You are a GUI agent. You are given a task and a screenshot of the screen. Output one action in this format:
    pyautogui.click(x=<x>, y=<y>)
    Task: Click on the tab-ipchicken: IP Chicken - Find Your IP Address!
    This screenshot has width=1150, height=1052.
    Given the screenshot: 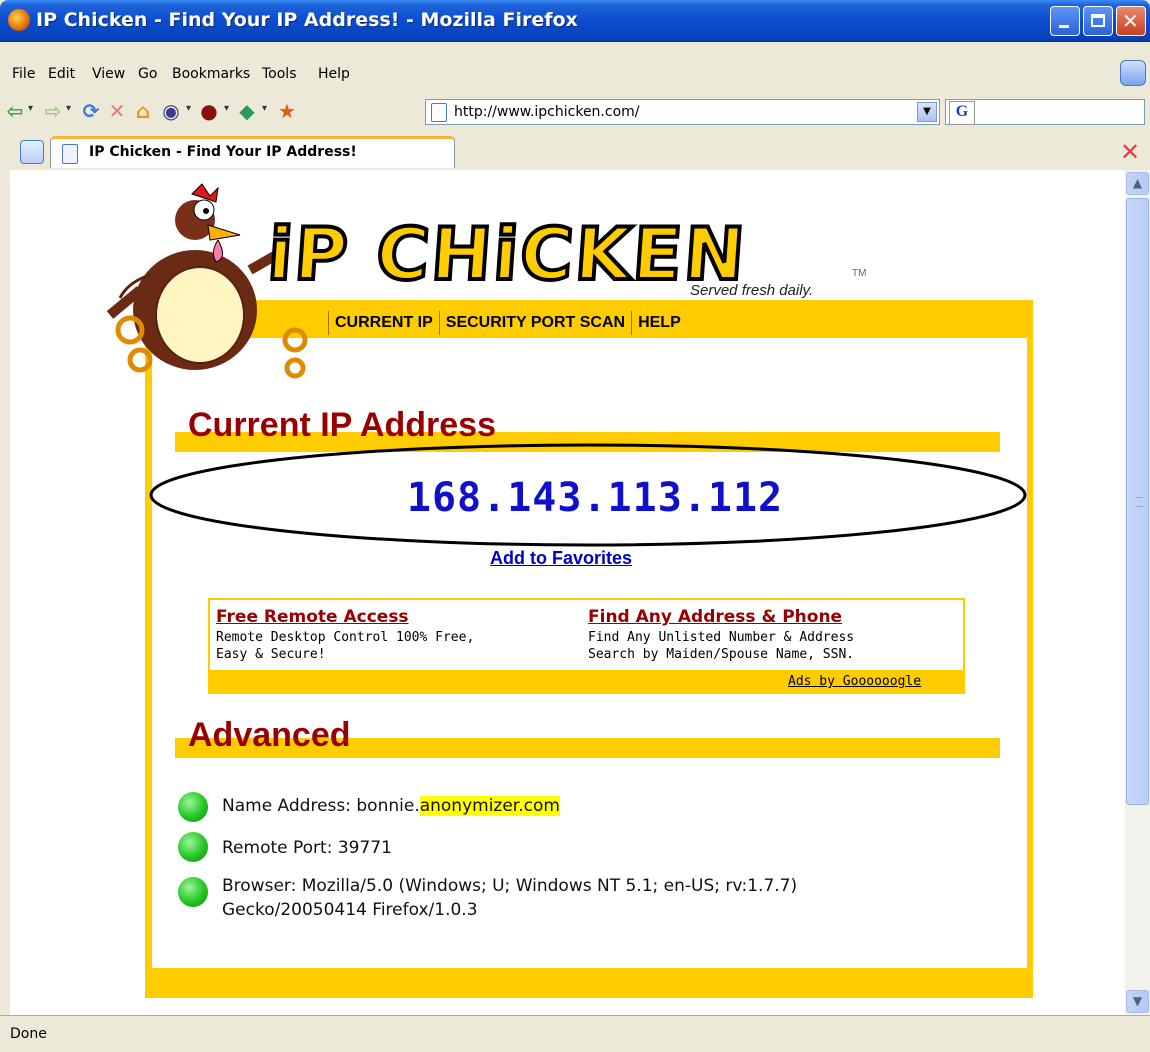 What is the action you would take?
    pyautogui.click(x=252, y=152)
    